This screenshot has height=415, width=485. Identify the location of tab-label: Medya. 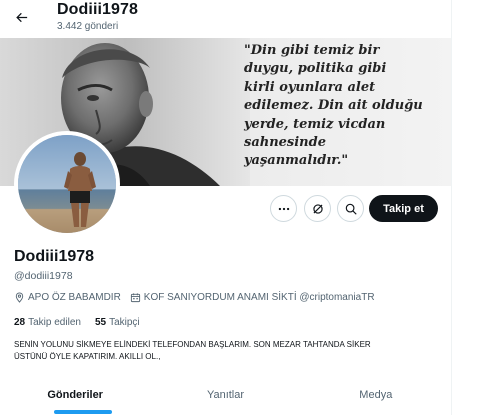
(376, 395).